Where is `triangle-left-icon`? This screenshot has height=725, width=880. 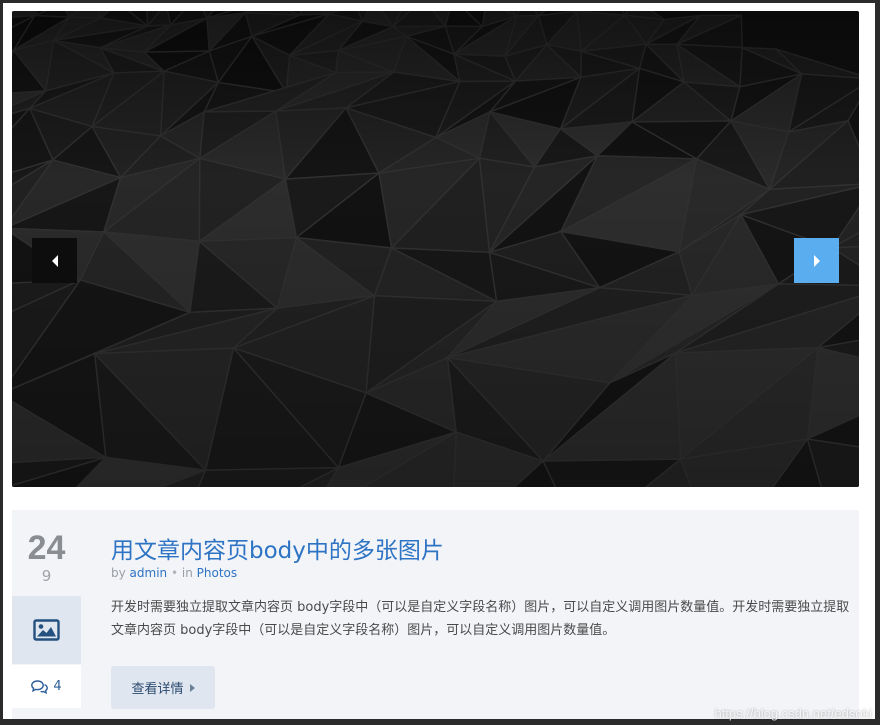
triangle-left-icon is located at coordinates (54, 260).